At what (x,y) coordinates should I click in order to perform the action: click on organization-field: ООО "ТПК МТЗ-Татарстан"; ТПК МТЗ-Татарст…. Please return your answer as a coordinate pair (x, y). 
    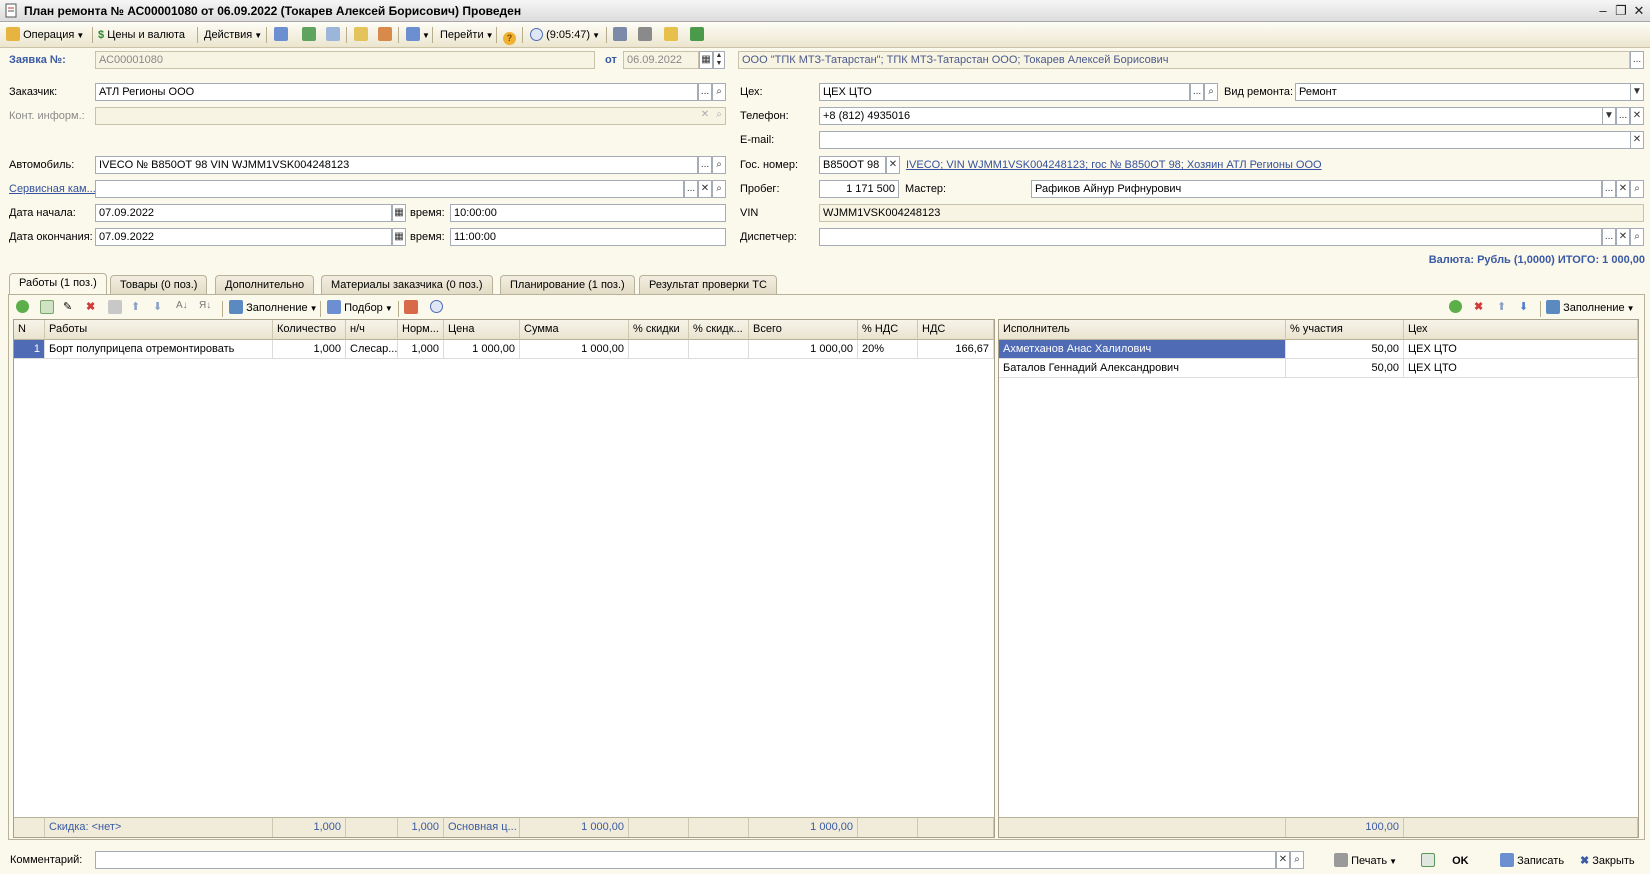
    Looking at the image, I should click on (1184, 60).